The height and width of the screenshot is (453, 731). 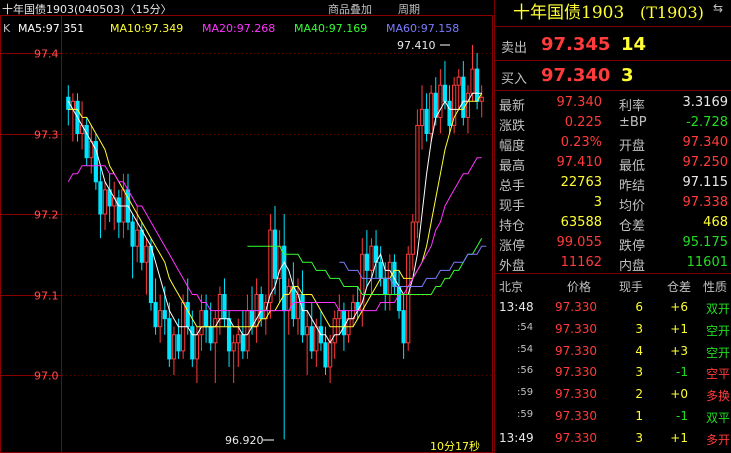 I want to click on tab-overlay: 商品叠加, so click(x=350, y=9).